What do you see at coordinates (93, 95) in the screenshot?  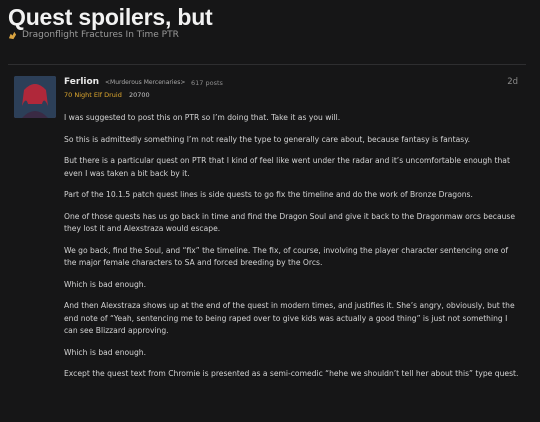 I see `character-info: 70 Night Elf Druid` at bounding box center [93, 95].